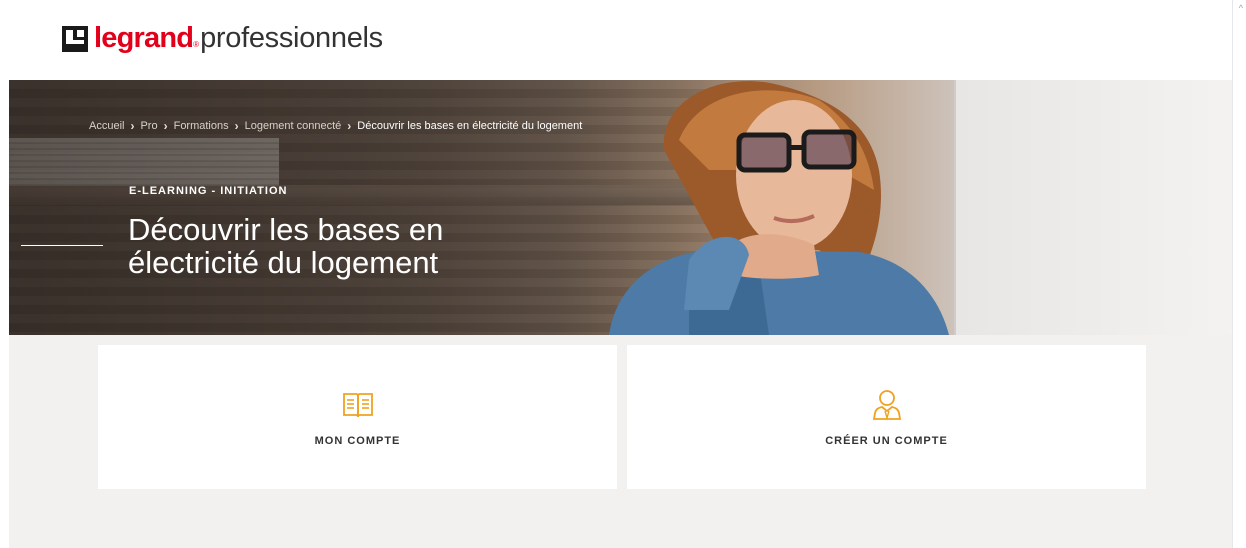 This screenshot has width=1246, height=548. I want to click on hero-monitor, so click(1094, 207).